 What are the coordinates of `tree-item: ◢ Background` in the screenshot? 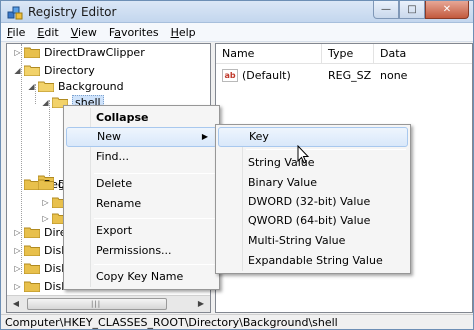 It's located at (75, 86).